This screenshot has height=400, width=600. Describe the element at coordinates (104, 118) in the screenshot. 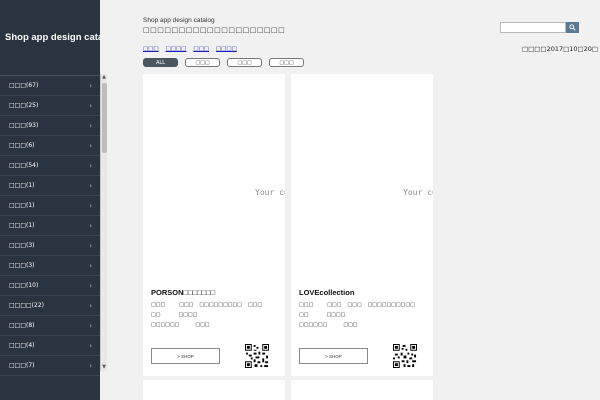

I see `scrollbar-thumb` at that location.